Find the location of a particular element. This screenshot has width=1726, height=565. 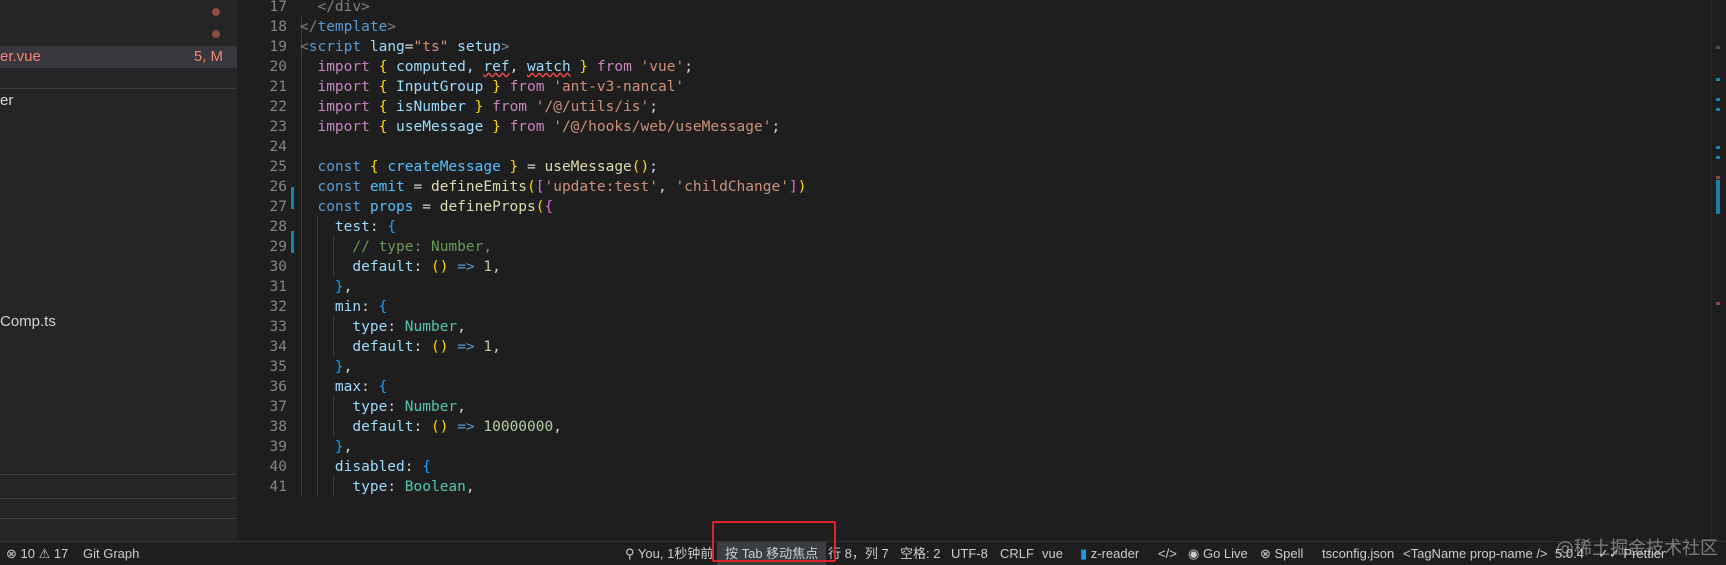

language-mode: vue is located at coordinates (1052, 553).